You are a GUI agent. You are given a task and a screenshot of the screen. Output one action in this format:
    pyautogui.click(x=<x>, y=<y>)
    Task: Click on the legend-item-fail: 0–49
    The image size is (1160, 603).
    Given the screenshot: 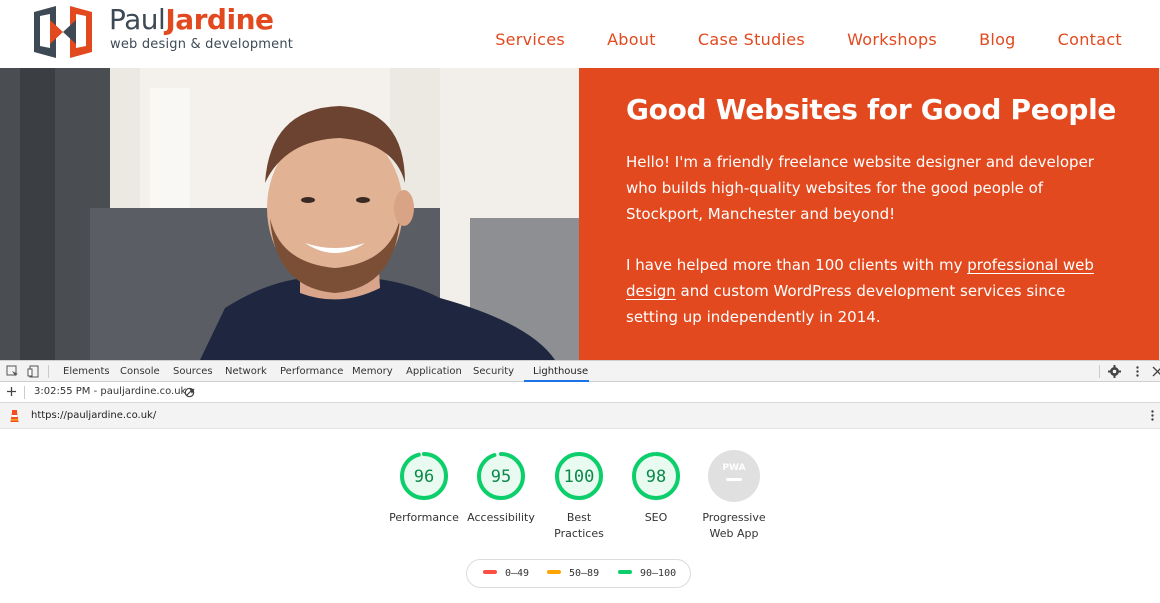 What is the action you would take?
    pyautogui.click(x=506, y=573)
    